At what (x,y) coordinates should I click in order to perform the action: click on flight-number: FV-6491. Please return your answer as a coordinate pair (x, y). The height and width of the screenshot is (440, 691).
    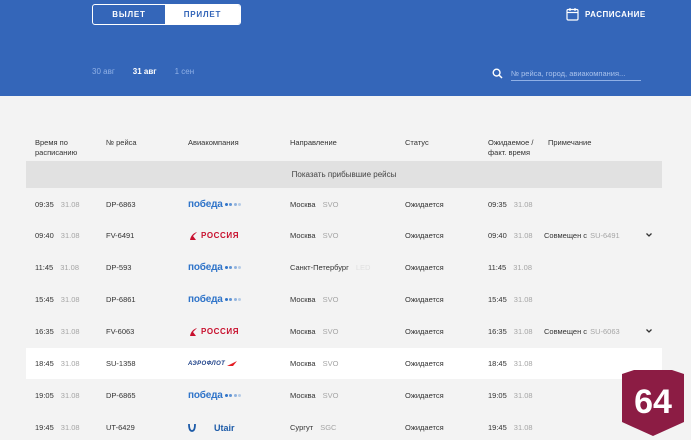
    Looking at the image, I should click on (120, 235).